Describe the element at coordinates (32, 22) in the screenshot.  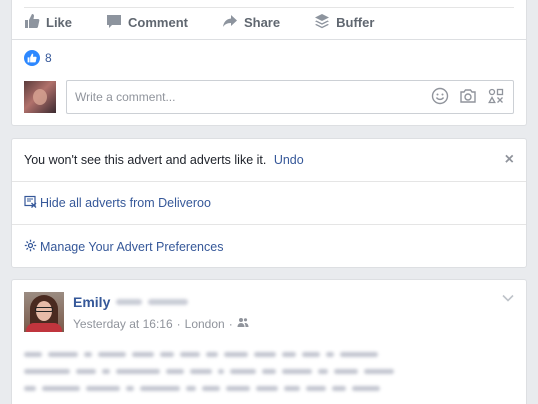
I see `thumbs-up-icon` at that location.